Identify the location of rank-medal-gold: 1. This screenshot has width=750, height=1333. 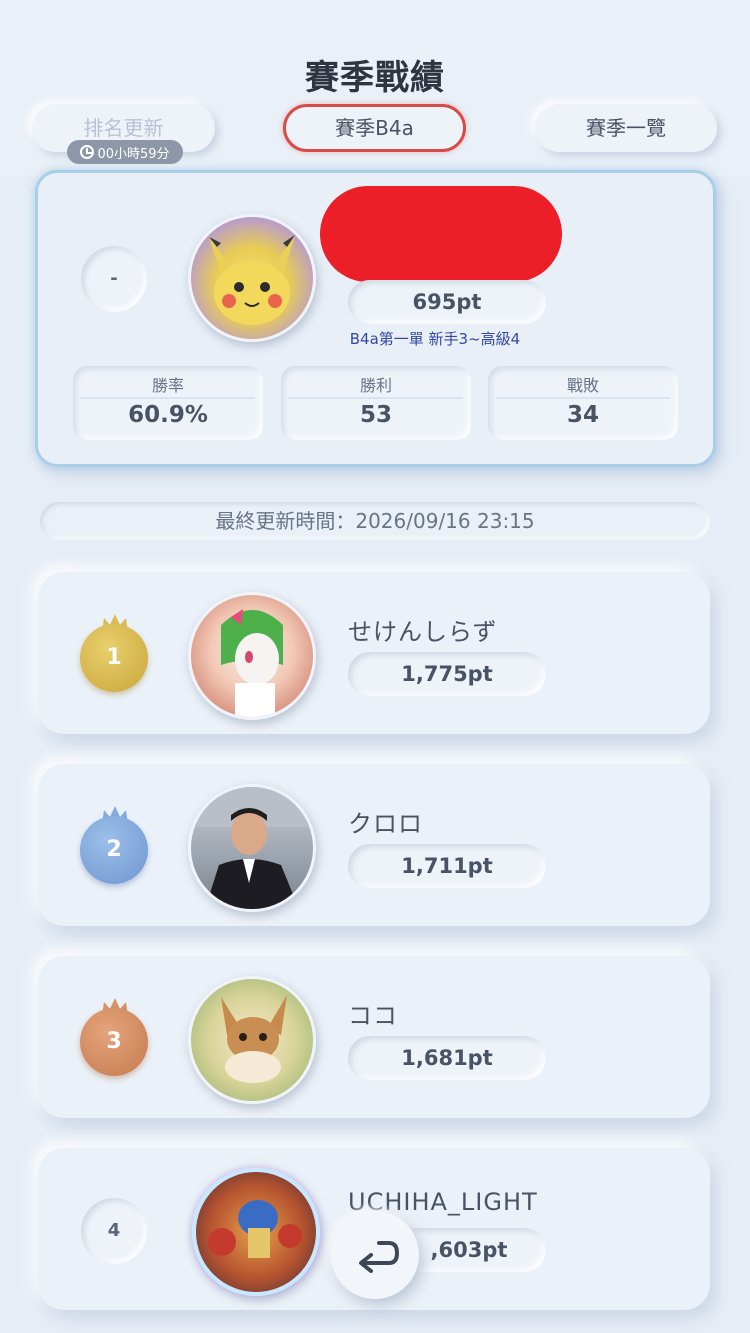
(114, 658).